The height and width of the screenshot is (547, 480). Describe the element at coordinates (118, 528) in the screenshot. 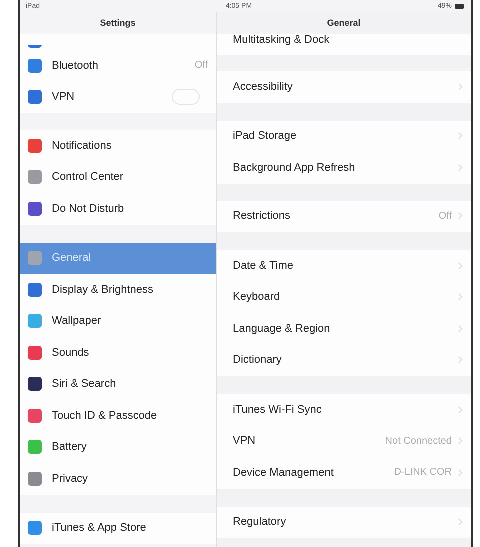

I see `sidebar-item: iTunes & App Store` at that location.